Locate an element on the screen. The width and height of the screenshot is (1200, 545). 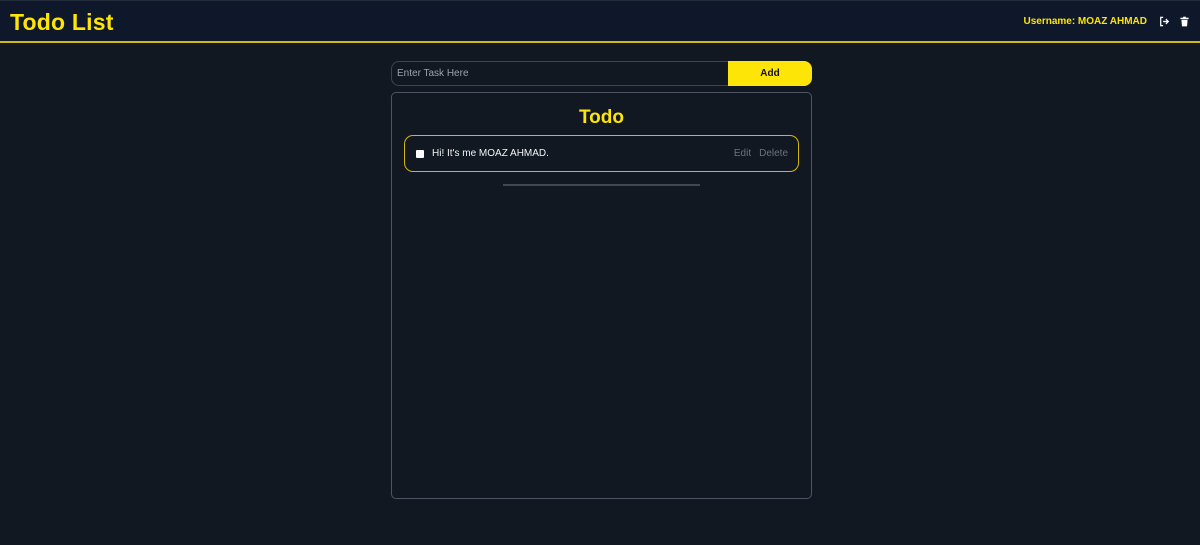
edit-button: Edit is located at coordinates (742, 153).